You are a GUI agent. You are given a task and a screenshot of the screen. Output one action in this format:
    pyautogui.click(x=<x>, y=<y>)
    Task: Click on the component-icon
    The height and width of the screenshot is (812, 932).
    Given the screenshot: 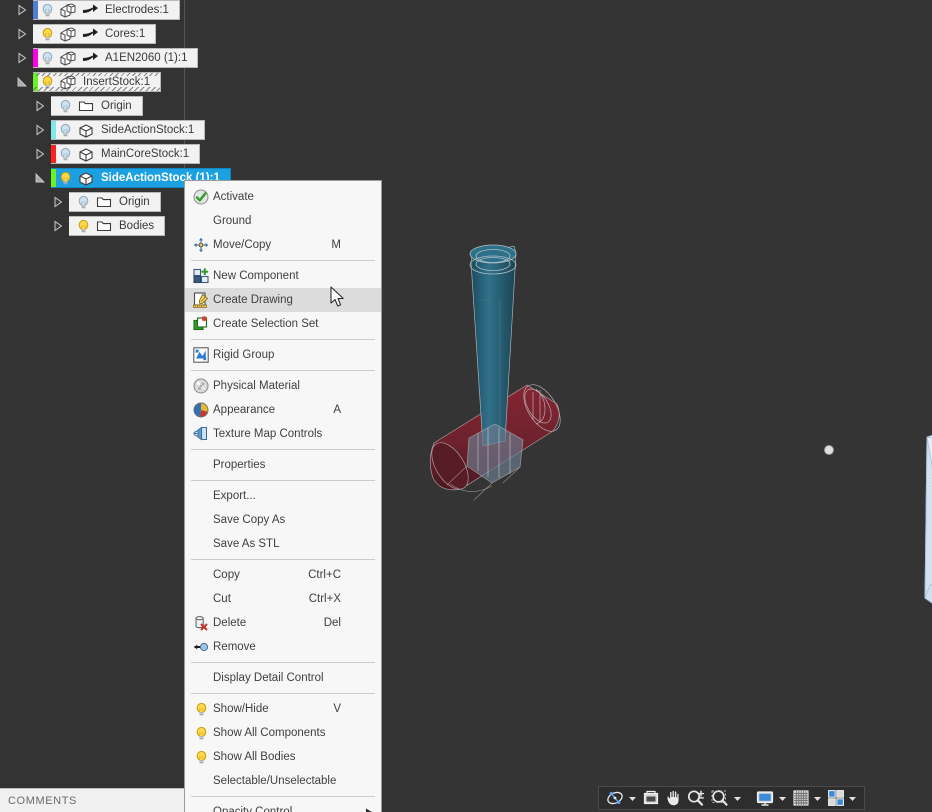 What is the action you would take?
    pyautogui.click(x=68, y=82)
    